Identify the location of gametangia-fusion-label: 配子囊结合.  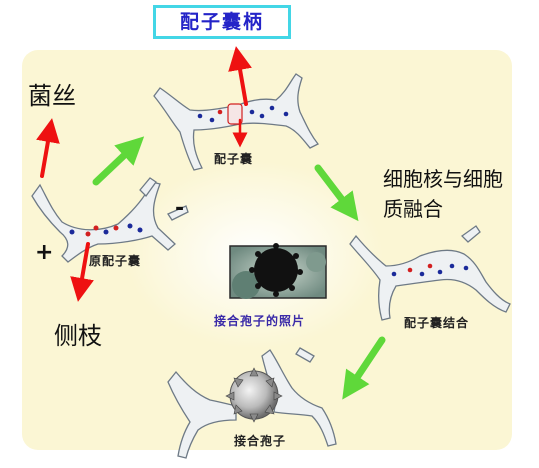
(437, 323).